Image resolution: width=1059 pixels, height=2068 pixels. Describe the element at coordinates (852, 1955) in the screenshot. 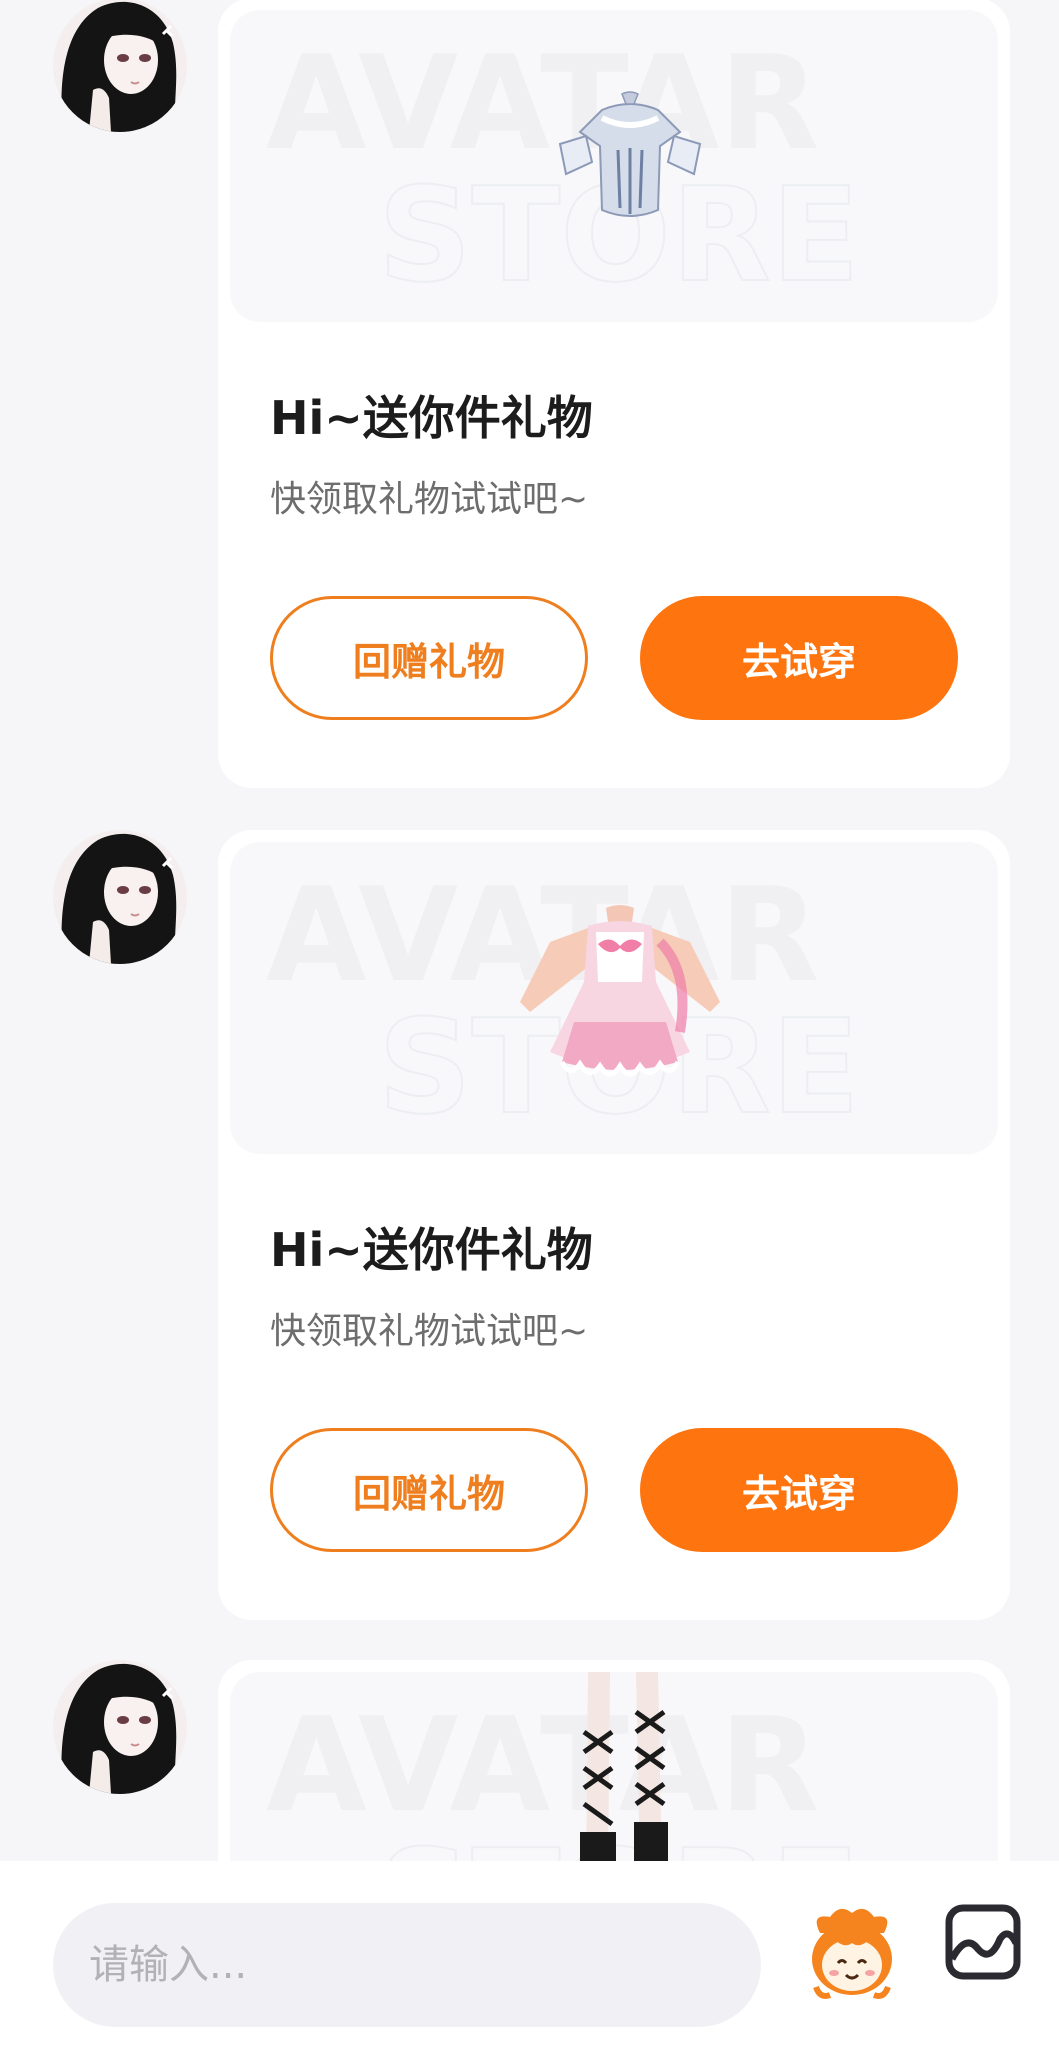

I see `mascot-emoji-icon` at that location.